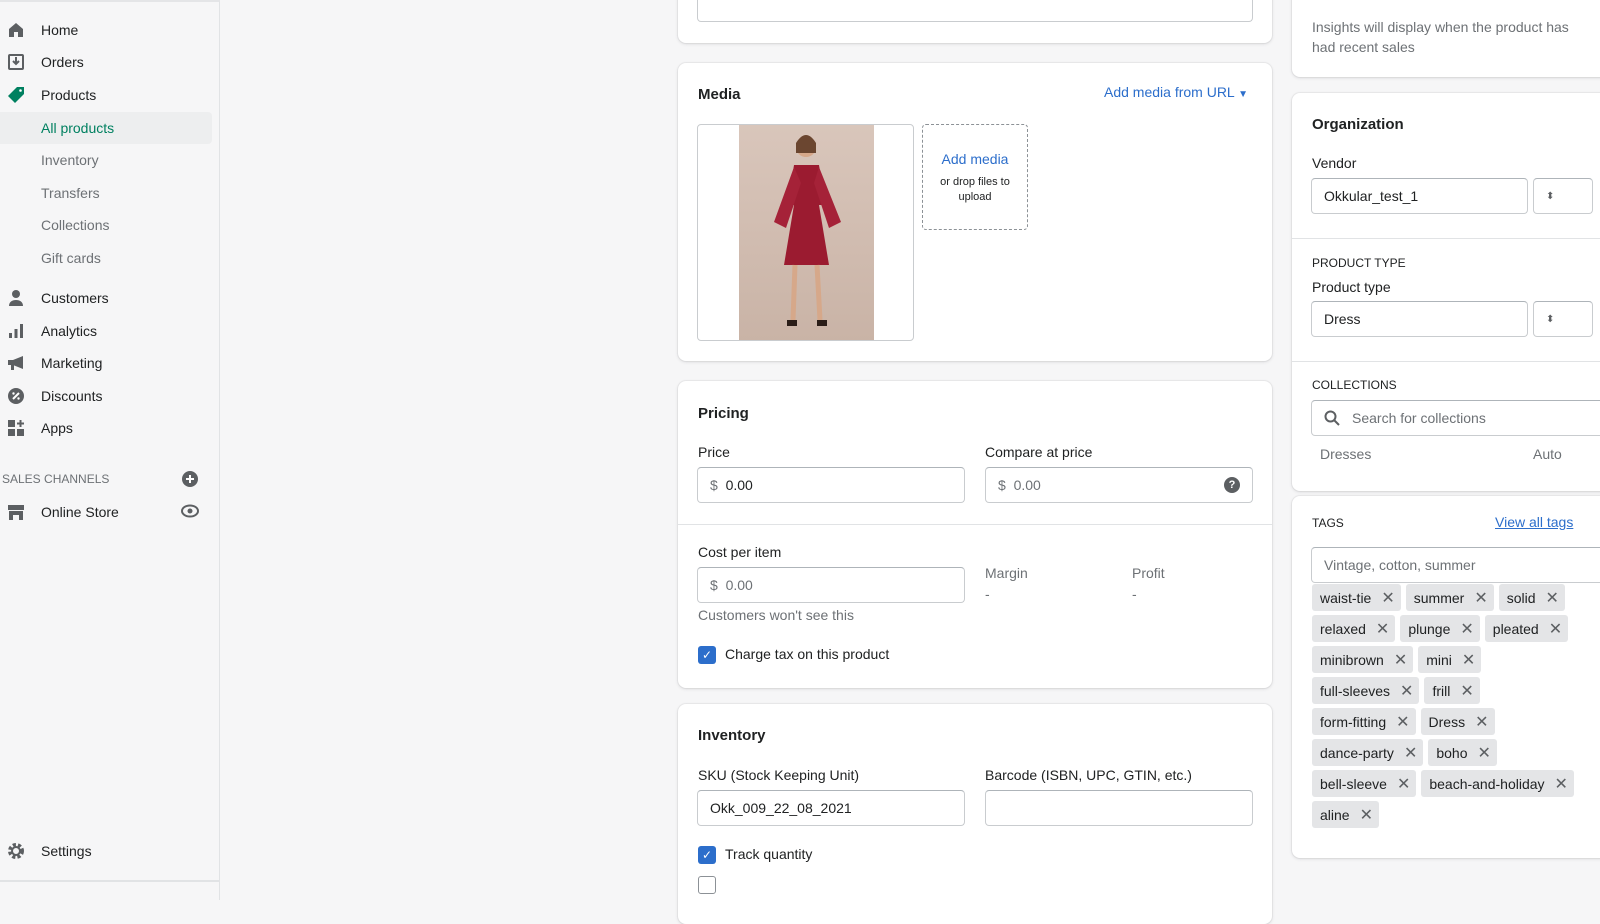 This screenshot has width=1600, height=924. What do you see at coordinates (1363, 659) in the screenshot?
I see `tag: minibrown ✕` at bounding box center [1363, 659].